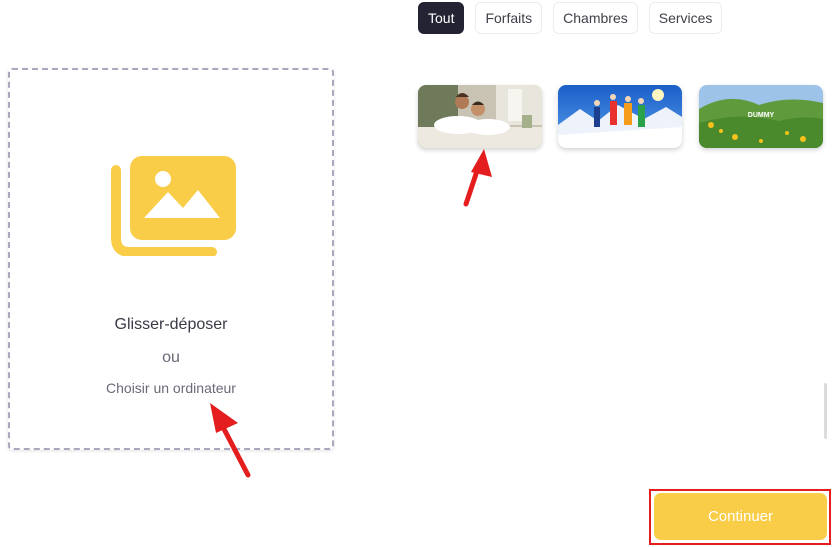  What do you see at coordinates (480, 116) in the screenshot?
I see `gallery-thumb-spa` at bounding box center [480, 116].